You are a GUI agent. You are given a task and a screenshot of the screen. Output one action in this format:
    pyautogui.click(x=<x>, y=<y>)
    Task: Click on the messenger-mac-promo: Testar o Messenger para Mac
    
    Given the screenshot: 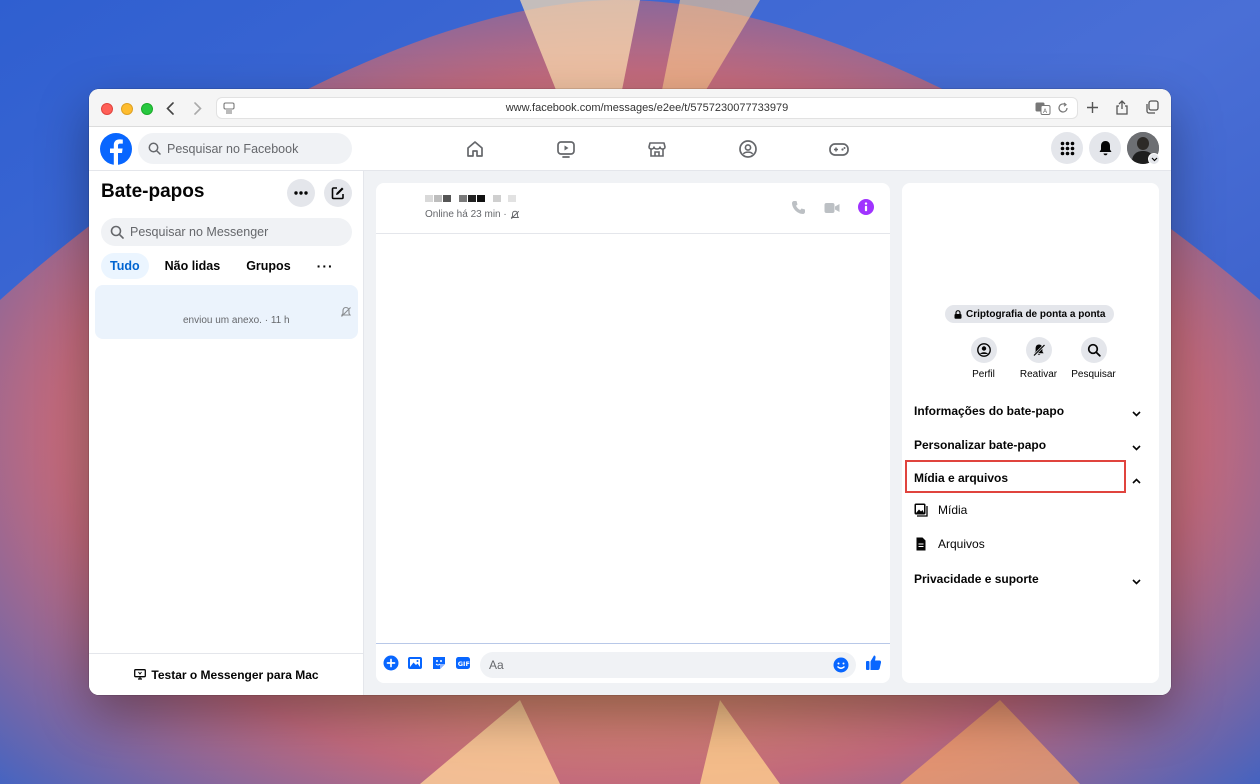 What is the action you would take?
    pyautogui.click(x=226, y=674)
    